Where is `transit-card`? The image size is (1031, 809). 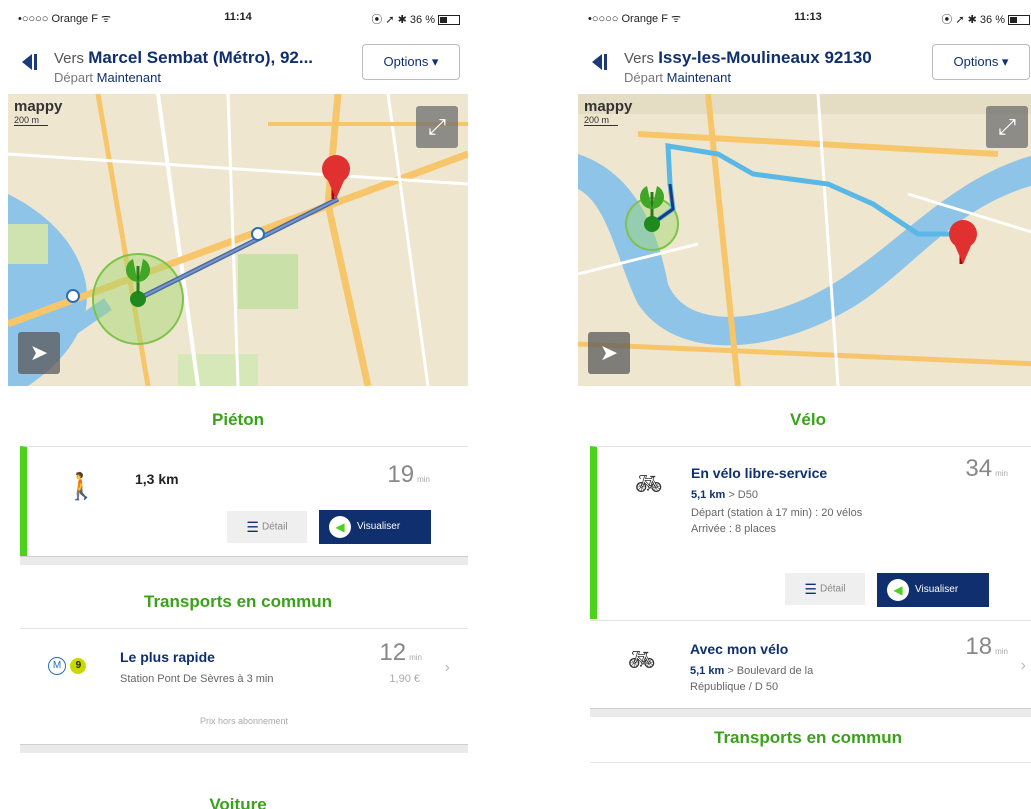 transit-card is located at coordinates (810, 785).